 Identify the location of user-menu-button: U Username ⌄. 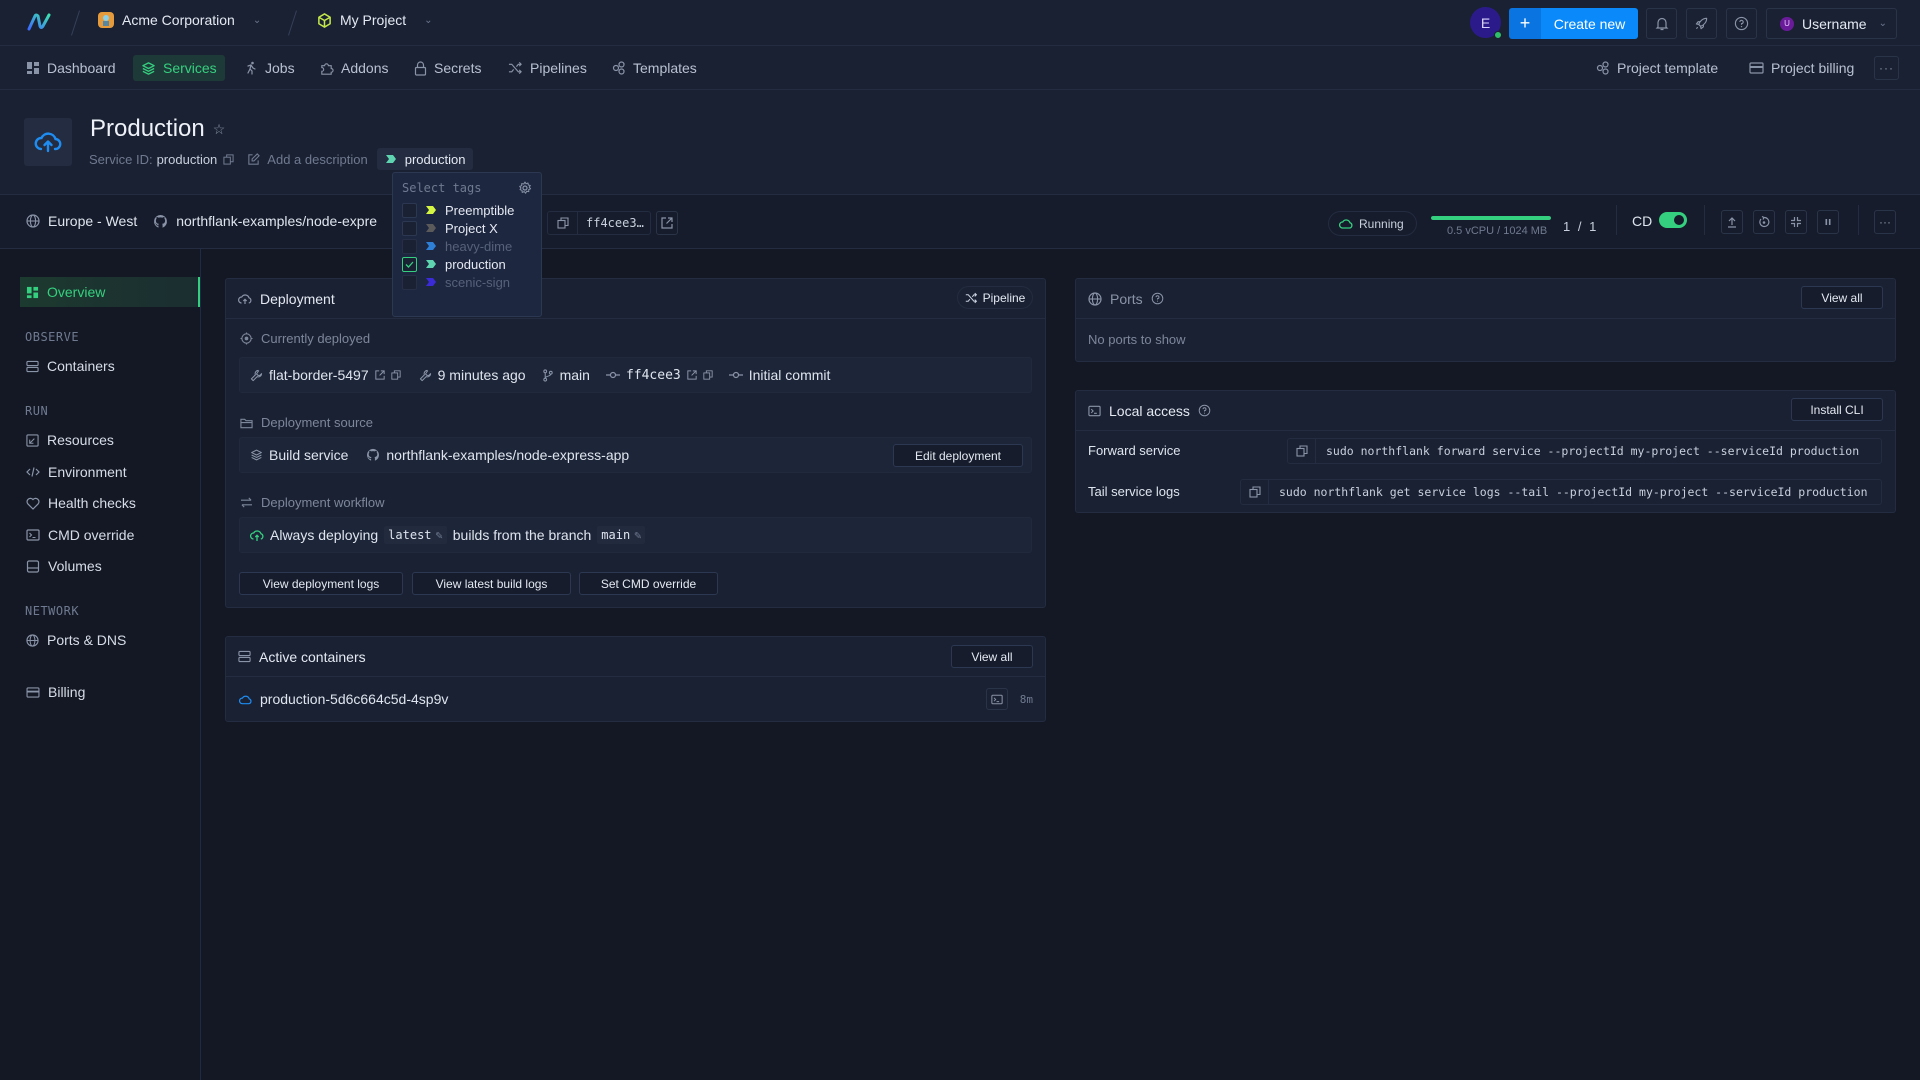
(1831, 23).